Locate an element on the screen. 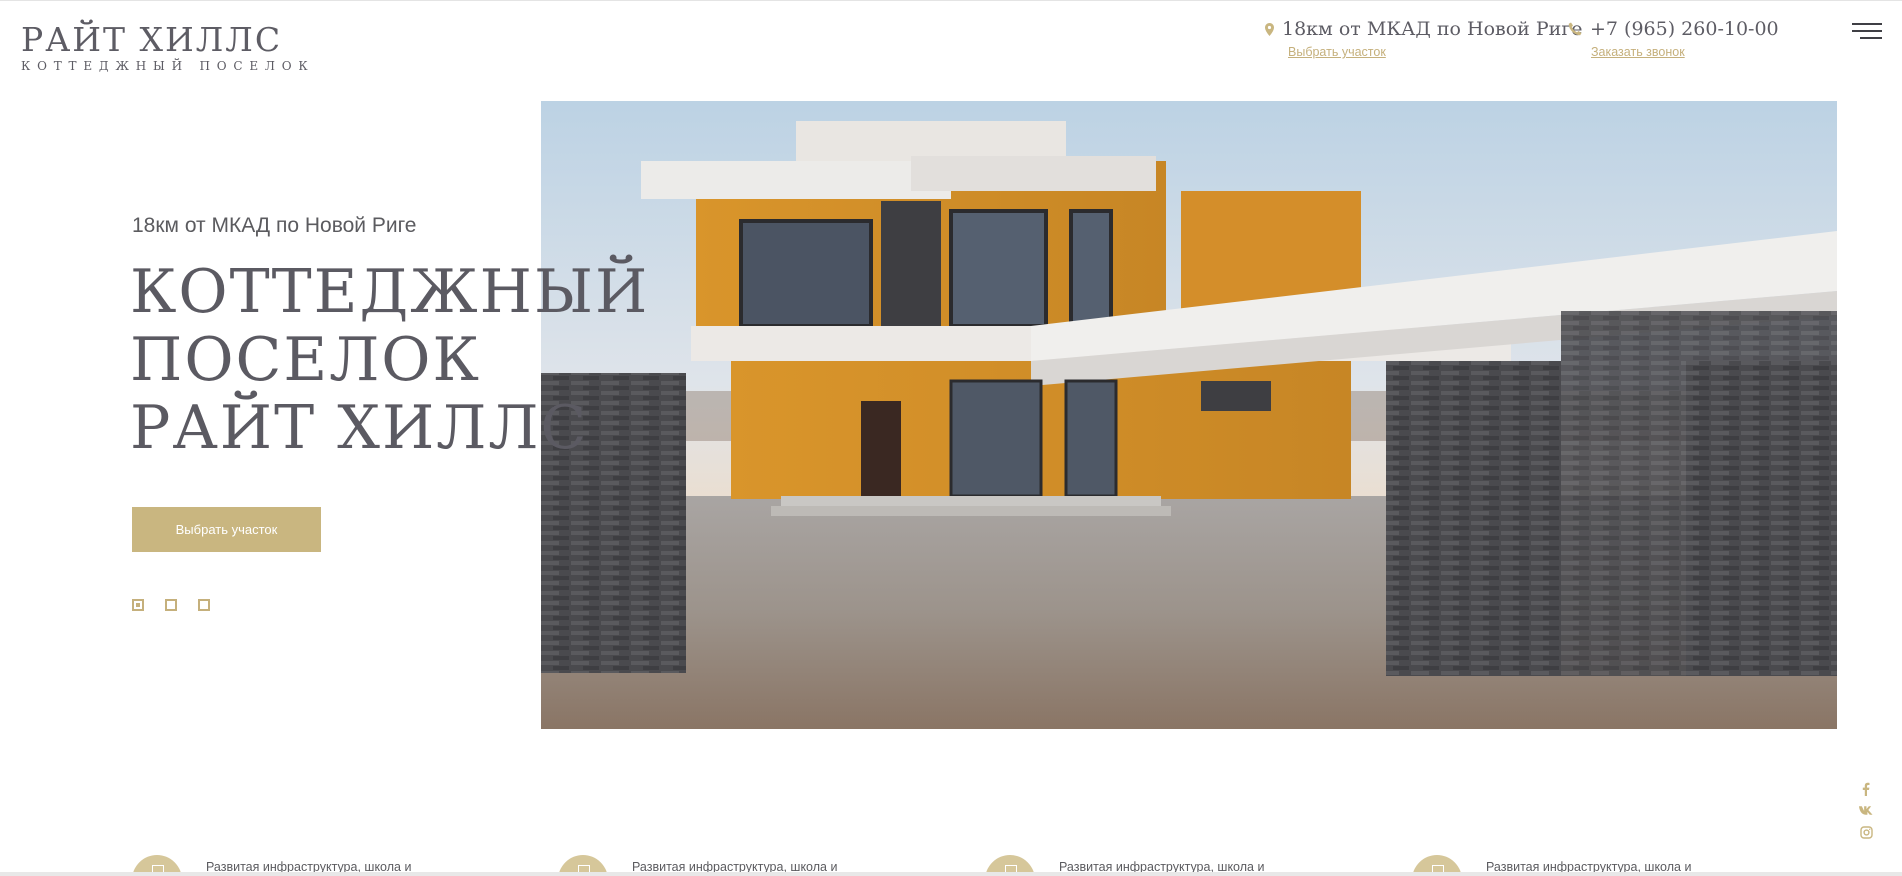  logo: РАЙТ ХИЛЛС КОТТЕДЖНЫЙ ПОСЕЛОК is located at coordinates (168, 47).